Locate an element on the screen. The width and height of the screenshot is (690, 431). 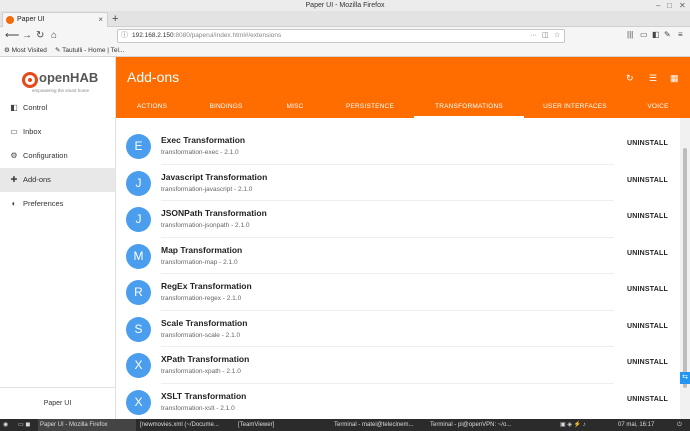
addon-avatar: M is located at coordinates (138, 256).